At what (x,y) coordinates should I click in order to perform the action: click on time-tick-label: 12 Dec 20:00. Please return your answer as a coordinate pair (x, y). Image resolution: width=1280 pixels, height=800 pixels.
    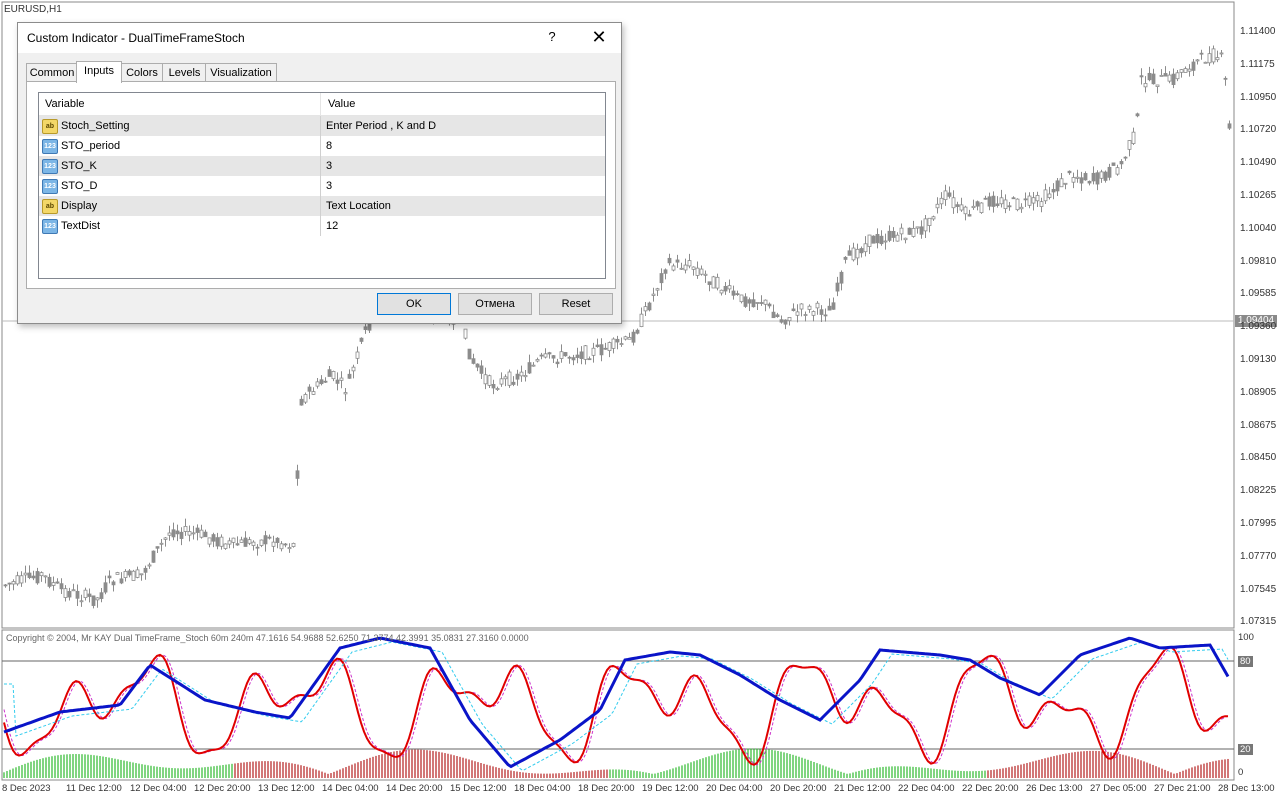
    Looking at the image, I should click on (222, 788).